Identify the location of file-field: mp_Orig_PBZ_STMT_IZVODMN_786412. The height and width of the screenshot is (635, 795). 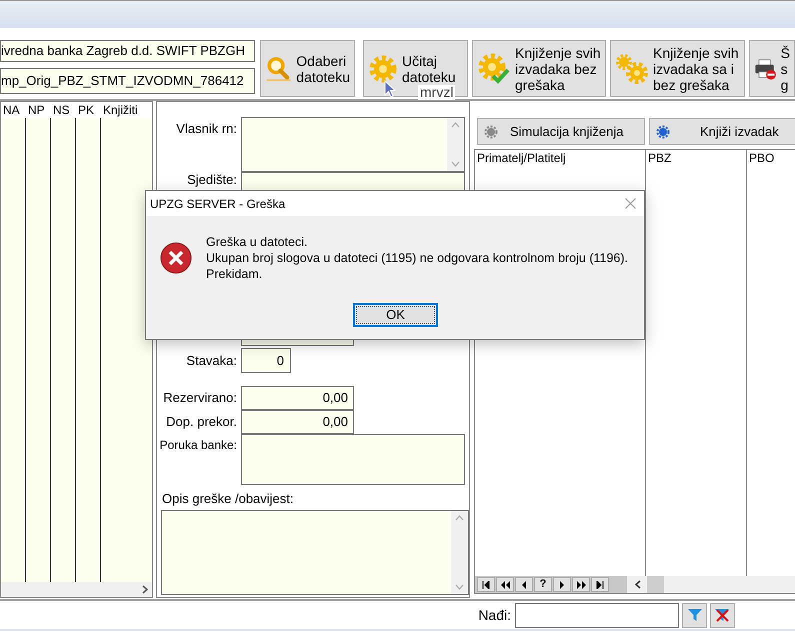
(127, 81).